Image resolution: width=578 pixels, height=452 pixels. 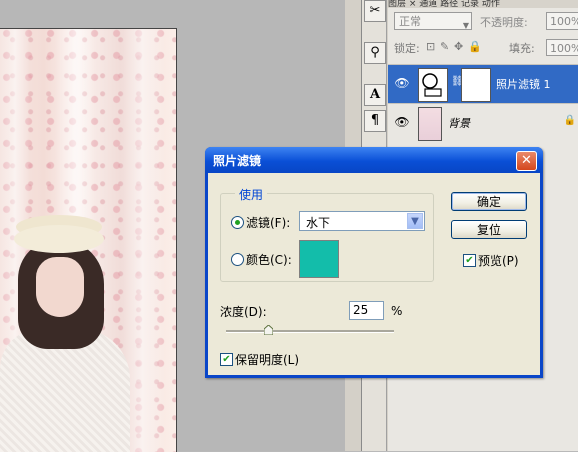 I want to click on color-label: 颜色(C):, so click(x=269, y=259).